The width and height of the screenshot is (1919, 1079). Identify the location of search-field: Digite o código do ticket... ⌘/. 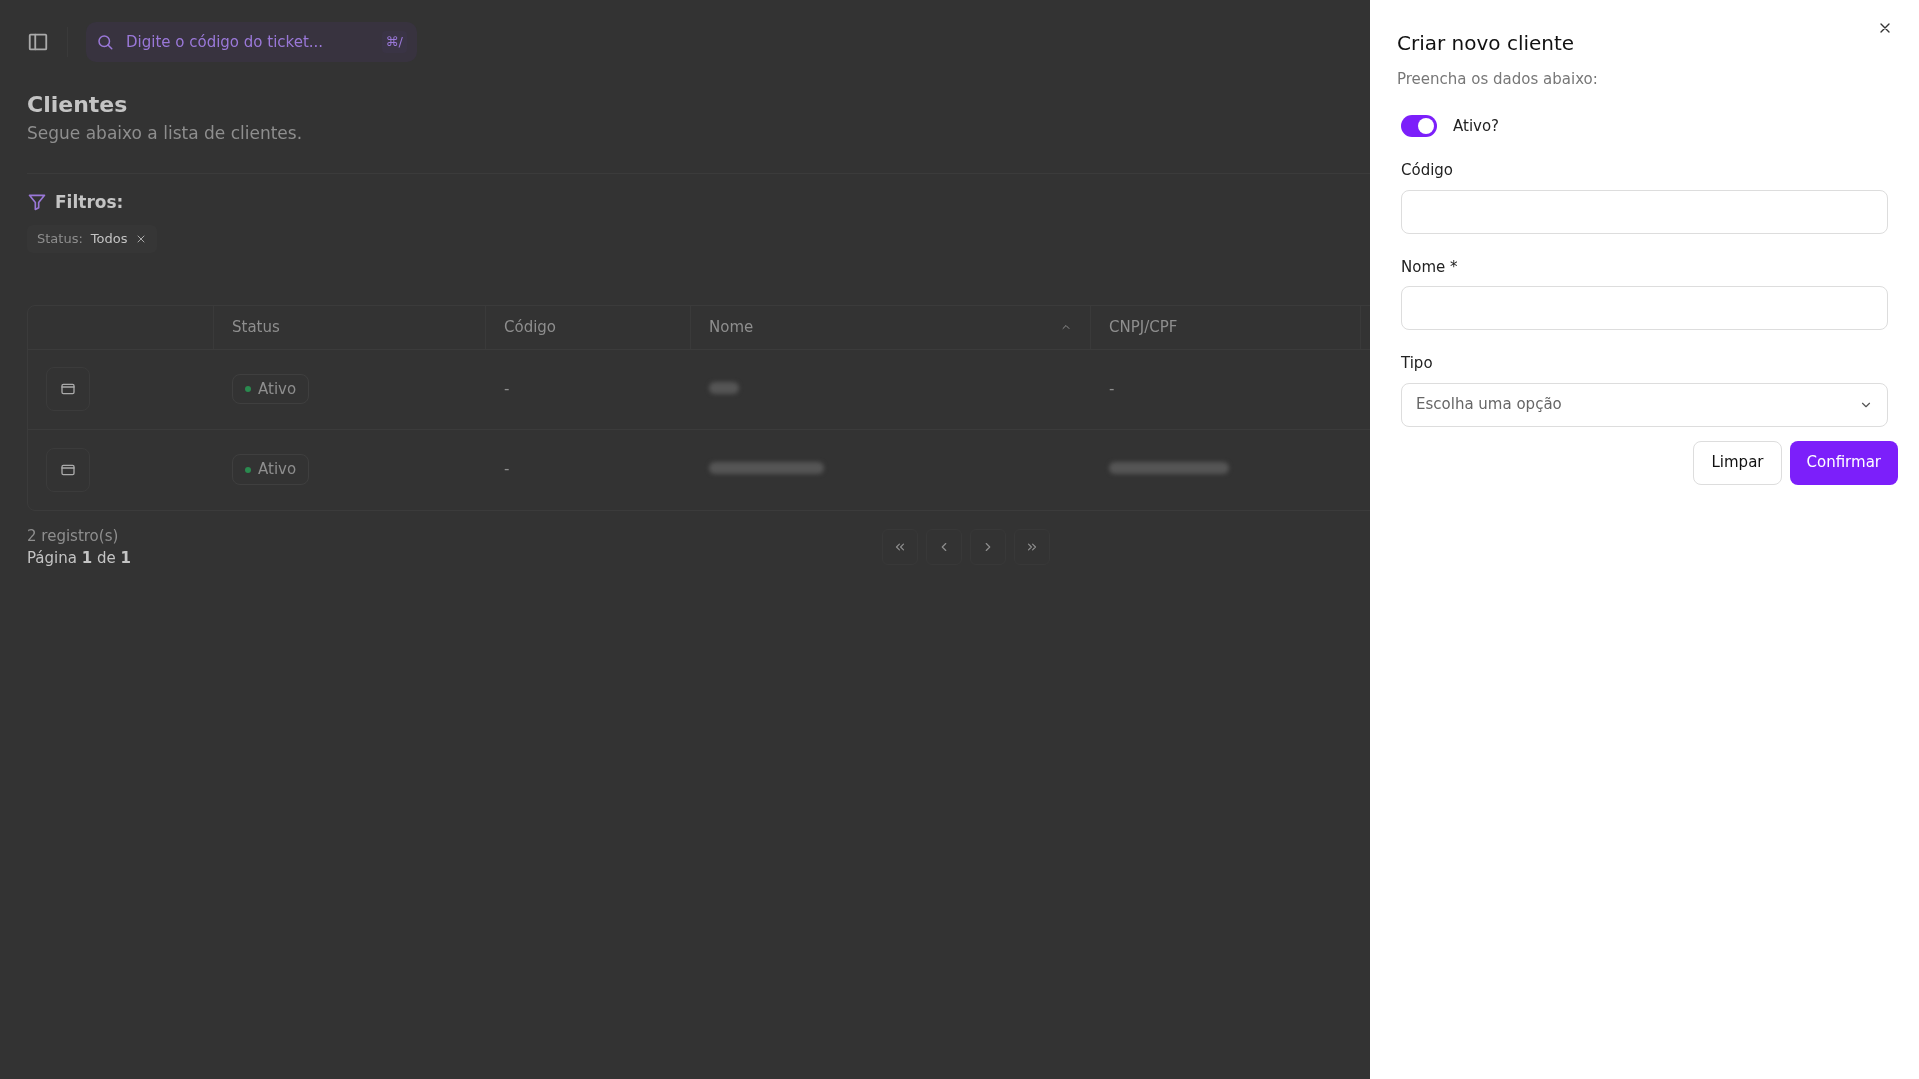
(251, 42).